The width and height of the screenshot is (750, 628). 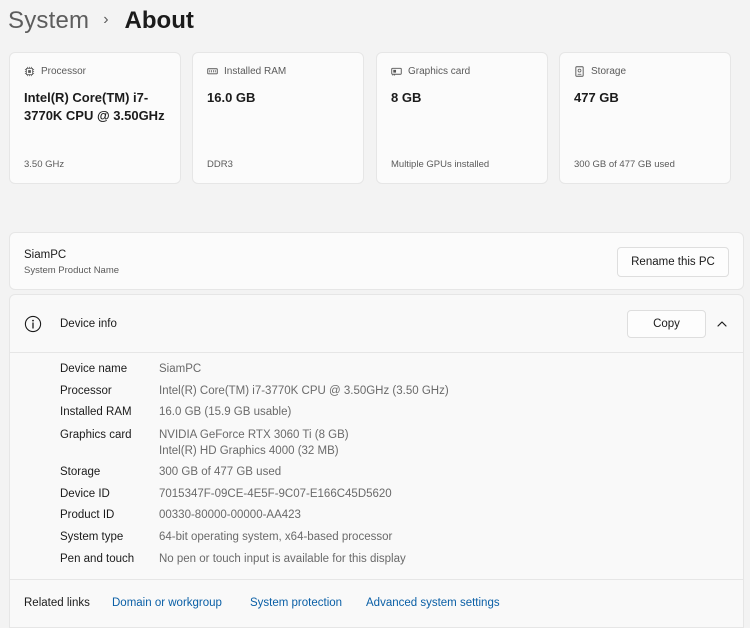 I want to click on spec-value: 00330-80000-00000-AA423, so click(x=230, y=515).